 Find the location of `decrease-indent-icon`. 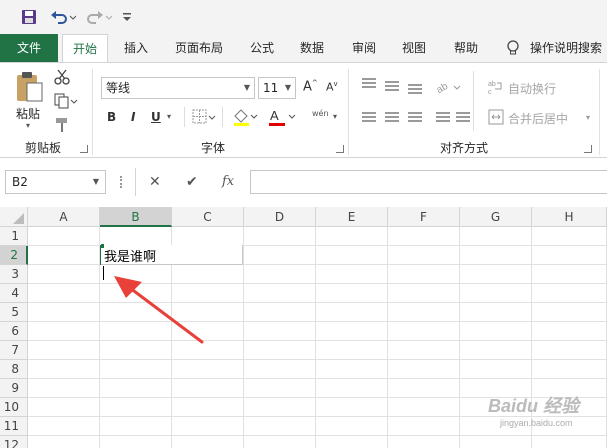

decrease-indent-icon is located at coordinates (443, 117).